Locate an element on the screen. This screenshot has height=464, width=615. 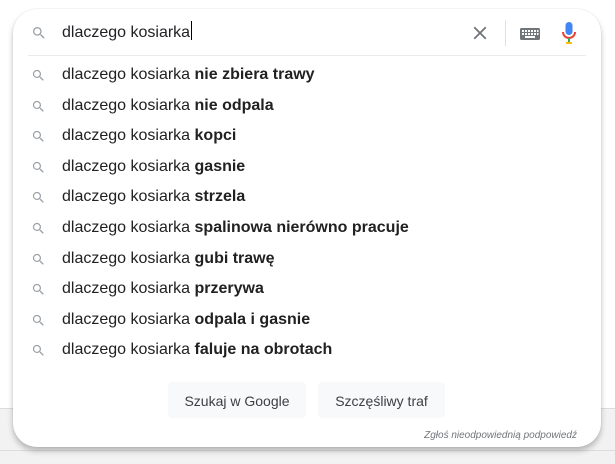
suggestion-completion: strzela is located at coordinates (220, 197).